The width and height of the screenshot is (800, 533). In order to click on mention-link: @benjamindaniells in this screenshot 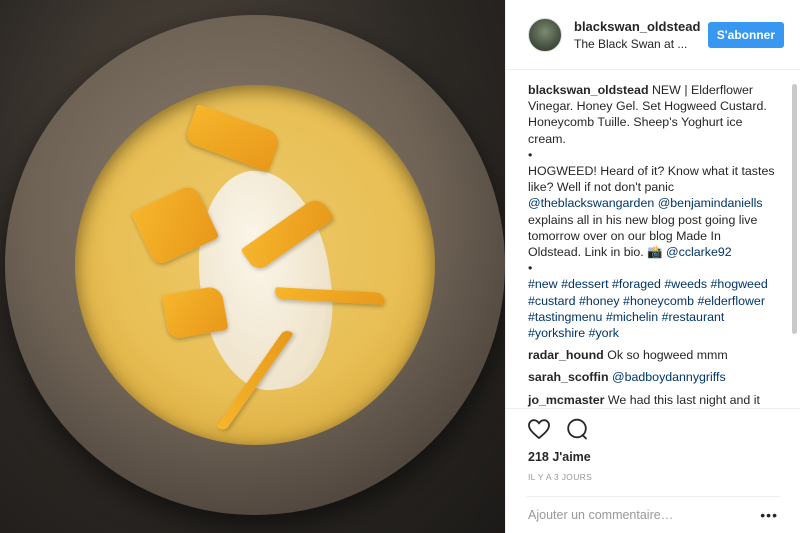, I will do `click(710, 203)`.